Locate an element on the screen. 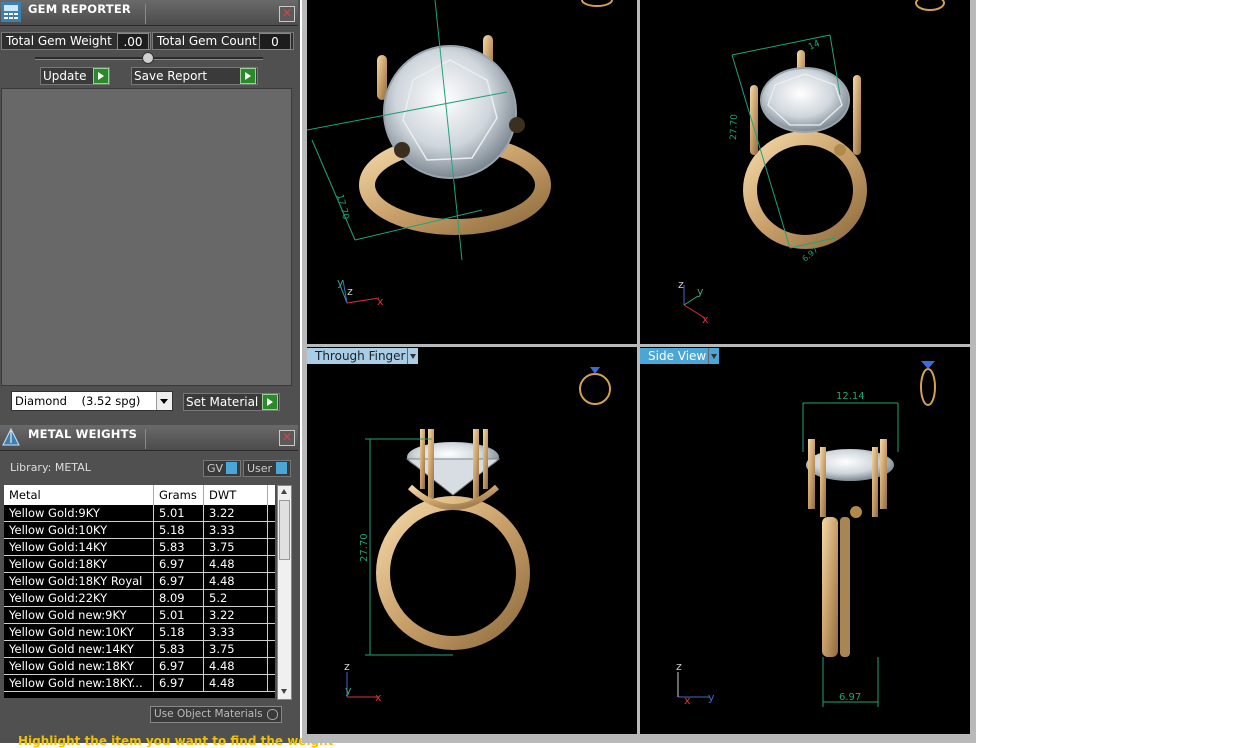 The width and height of the screenshot is (1241, 748). scroll-thumb is located at coordinates (284, 530).